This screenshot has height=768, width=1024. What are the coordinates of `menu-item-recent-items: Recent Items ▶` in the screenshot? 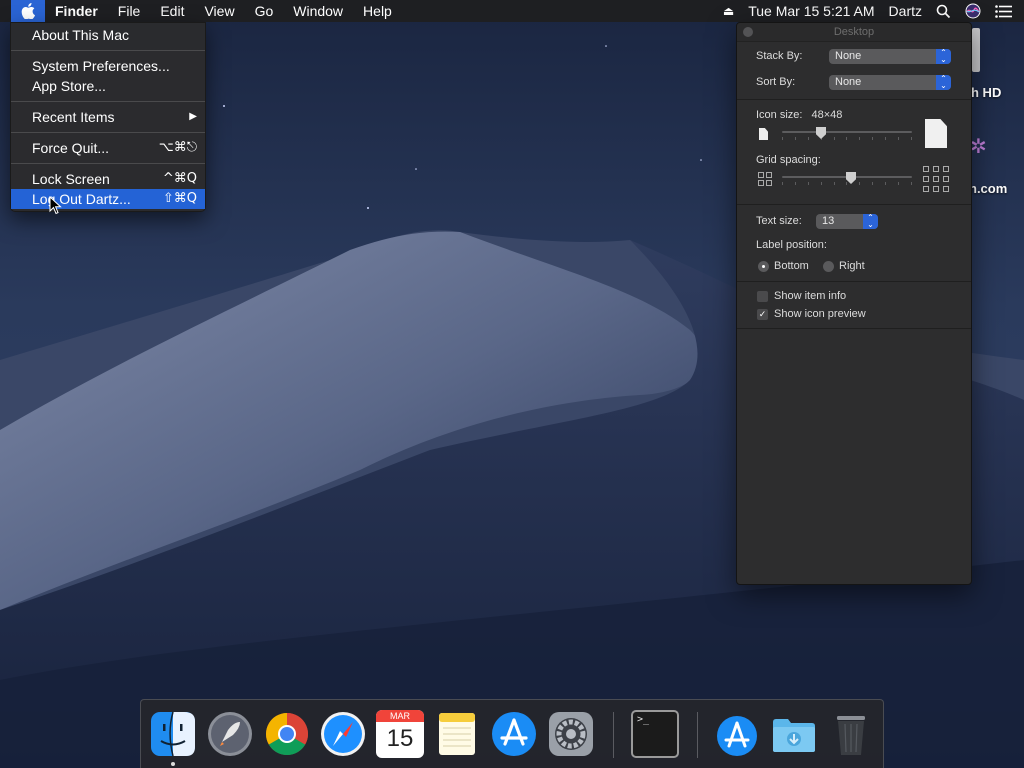 It's located at (108, 117).